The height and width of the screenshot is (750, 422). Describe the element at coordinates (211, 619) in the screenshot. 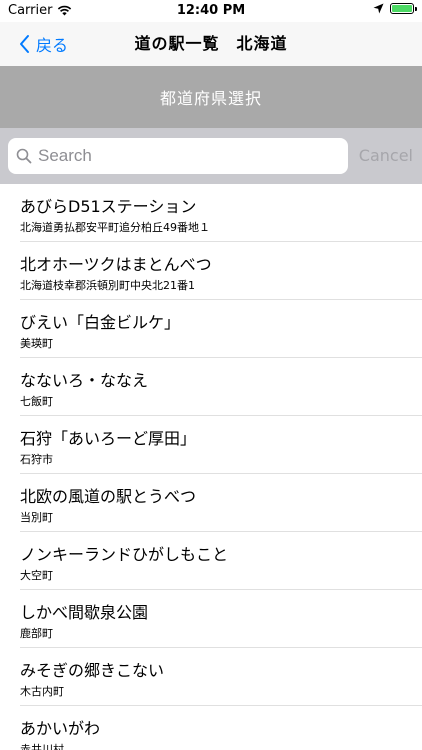

I see `list-item: しかべ間歇泉公園 鹿部町` at that location.